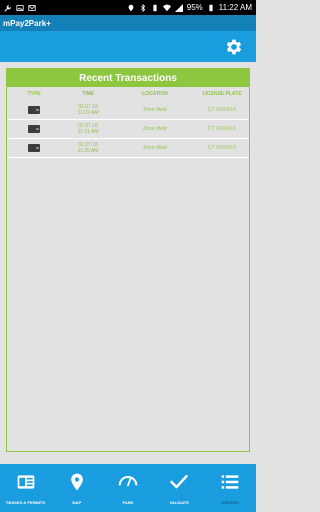 This screenshot has width=320, height=512. I want to click on list-icon, so click(230, 482).